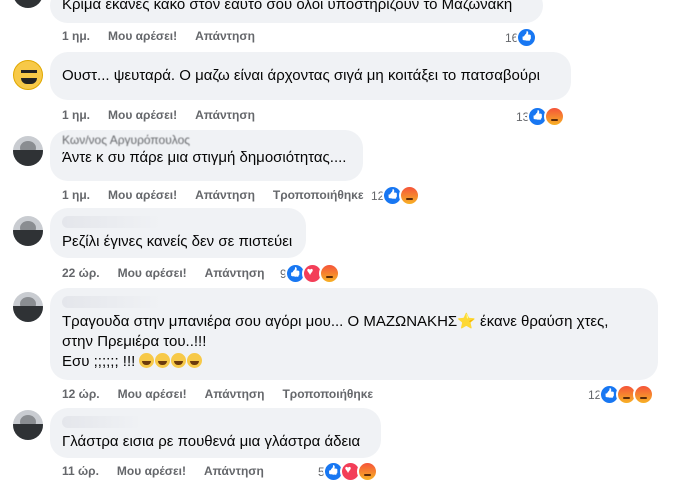  What do you see at coordinates (542, 321) in the screenshot?
I see `comment-text-line1b: έκανε θραύση χτες,` at bounding box center [542, 321].